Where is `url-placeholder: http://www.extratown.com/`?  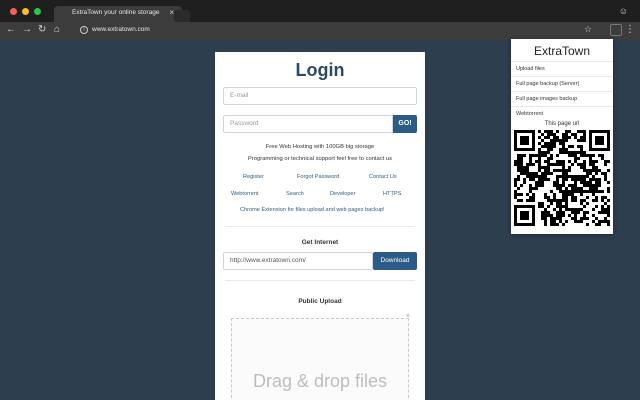
url-placeholder: http://www.extratown.com/ is located at coordinates (268, 260).